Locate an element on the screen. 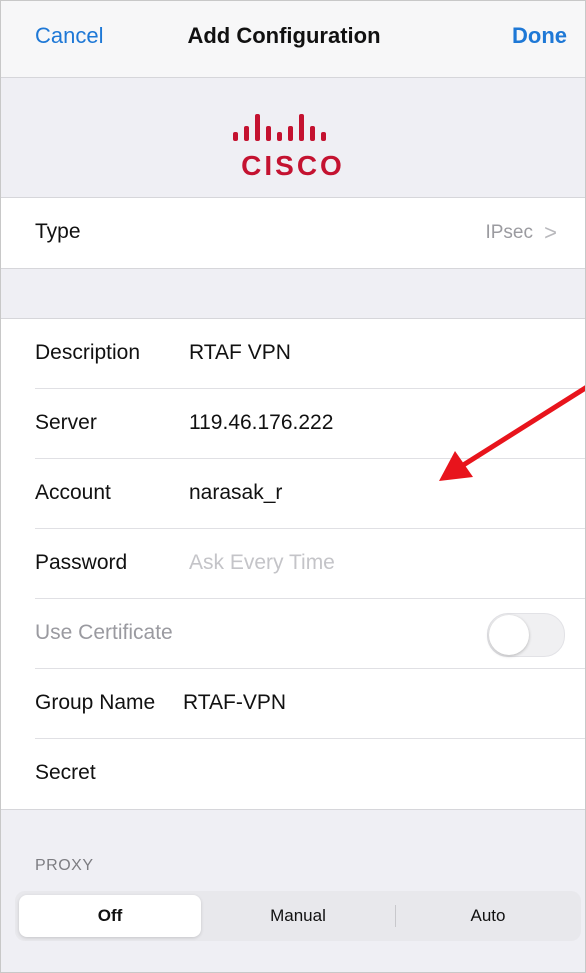 Image resolution: width=586 pixels, height=973 pixels. proxy-segmented-control: Off Manual Auto is located at coordinates (298, 916).